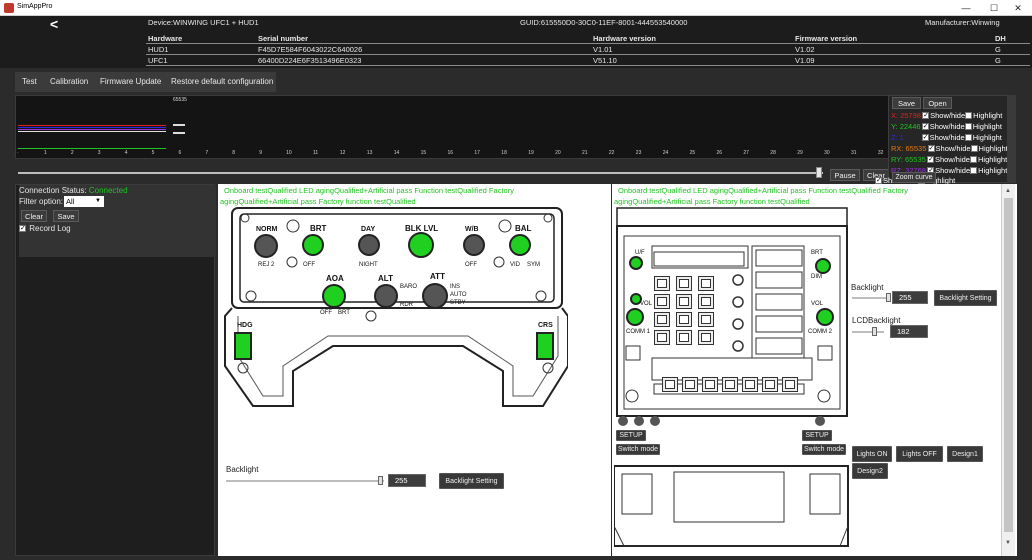 This screenshot has height=560, width=1032. What do you see at coordinates (407, 480) in the screenshot?
I see `hud-backlight-value: 255` at bounding box center [407, 480].